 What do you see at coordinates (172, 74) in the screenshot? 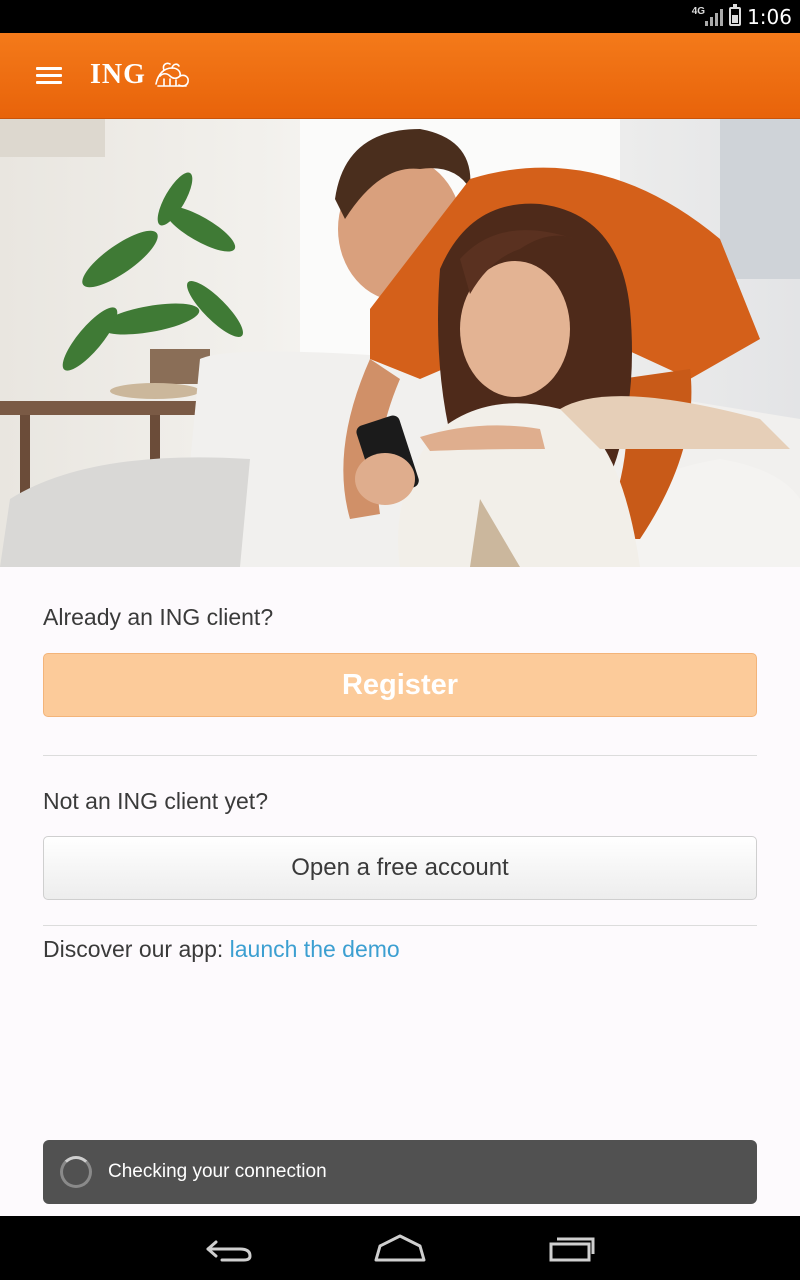
I see `lion-logo-icon` at bounding box center [172, 74].